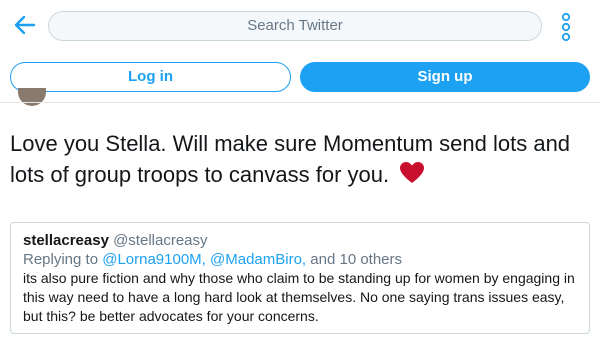 The height and width of the screenshot is (338, 600). Describe the element at coordinates (300, 102) in the screenshot. I see `divider` at that location.